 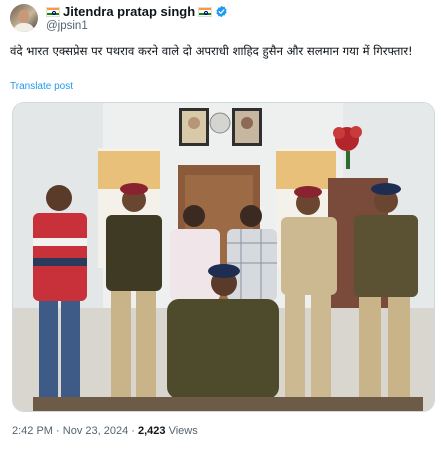 I want to click on tweet-header: Jitendra pratap singh @jpsin1, so click(x=220, y=19).